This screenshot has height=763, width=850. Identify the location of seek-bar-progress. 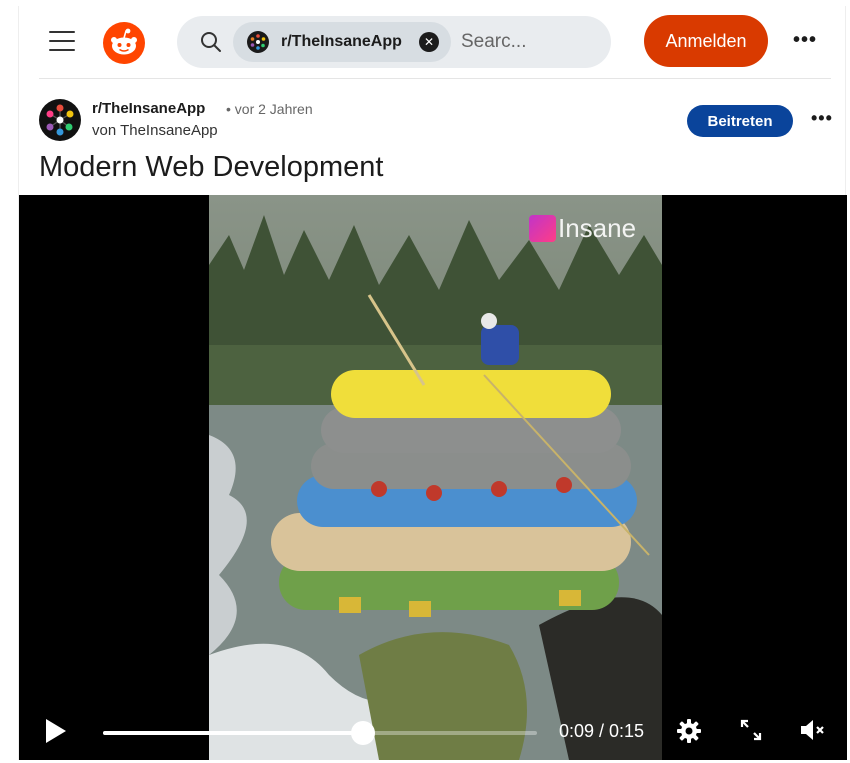
(233, 733).